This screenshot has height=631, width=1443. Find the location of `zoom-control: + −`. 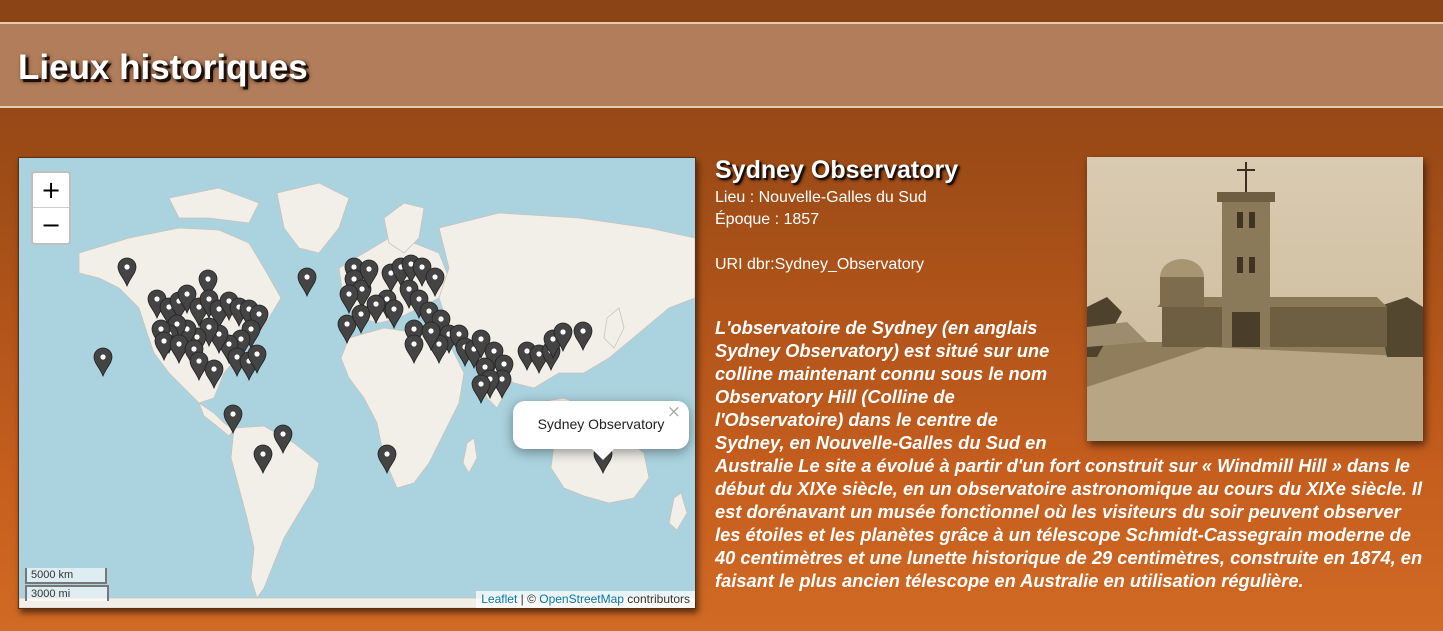

zoom-control: + − is located at coordinates (51, 208).